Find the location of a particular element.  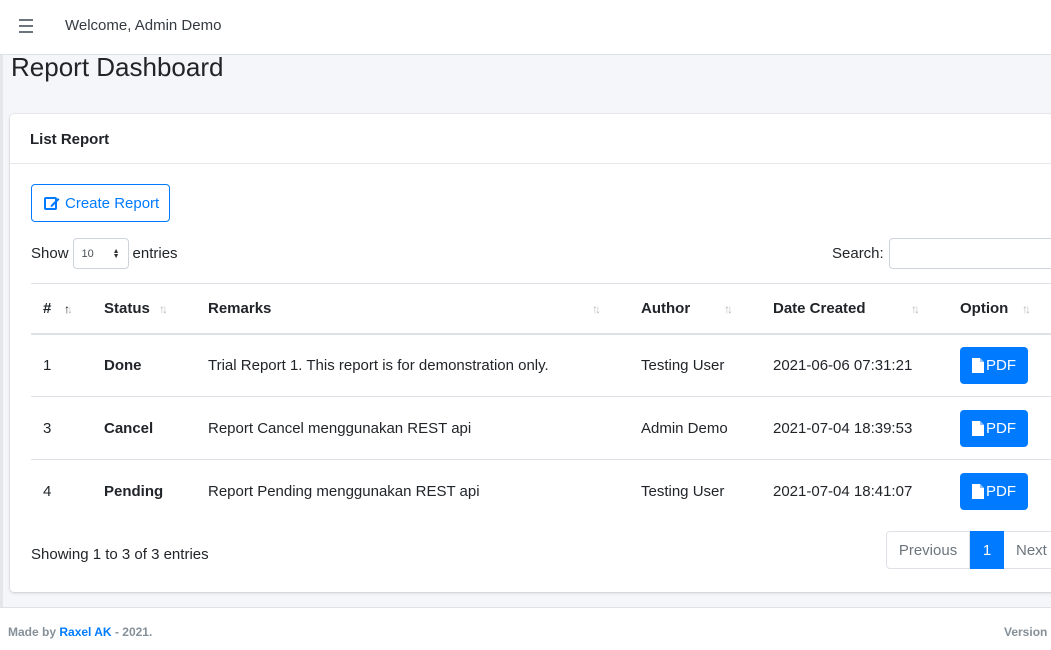

cell-author: Admin Demo is located at coordinates (684, 428).